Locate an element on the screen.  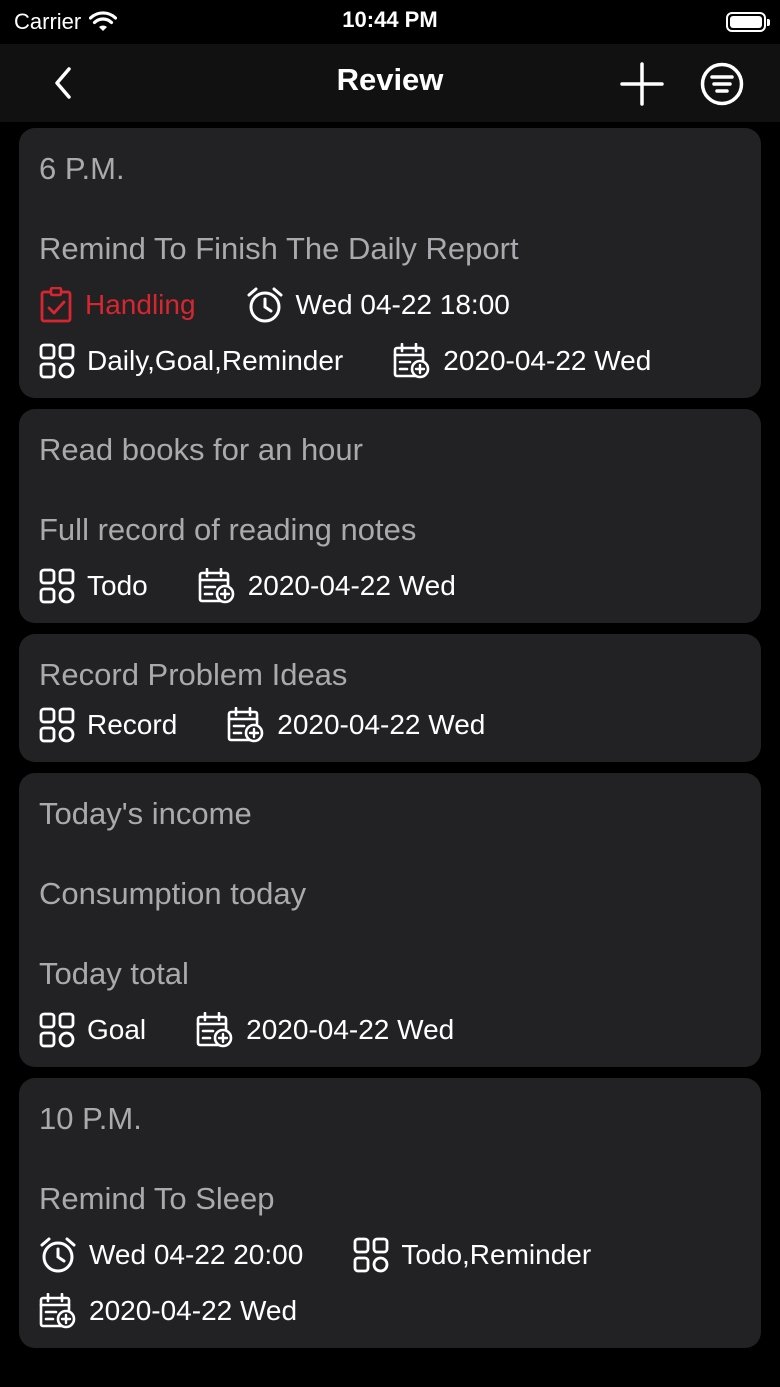
add-button is located at coordinates (642, 84).